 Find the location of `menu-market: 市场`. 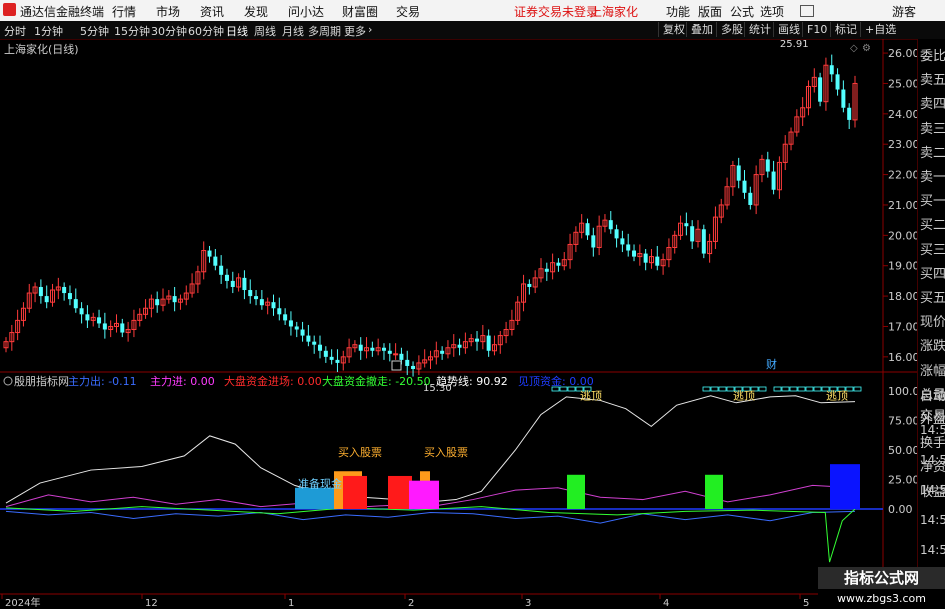

menu-market: 市场 is located at coordinates (168, 11).